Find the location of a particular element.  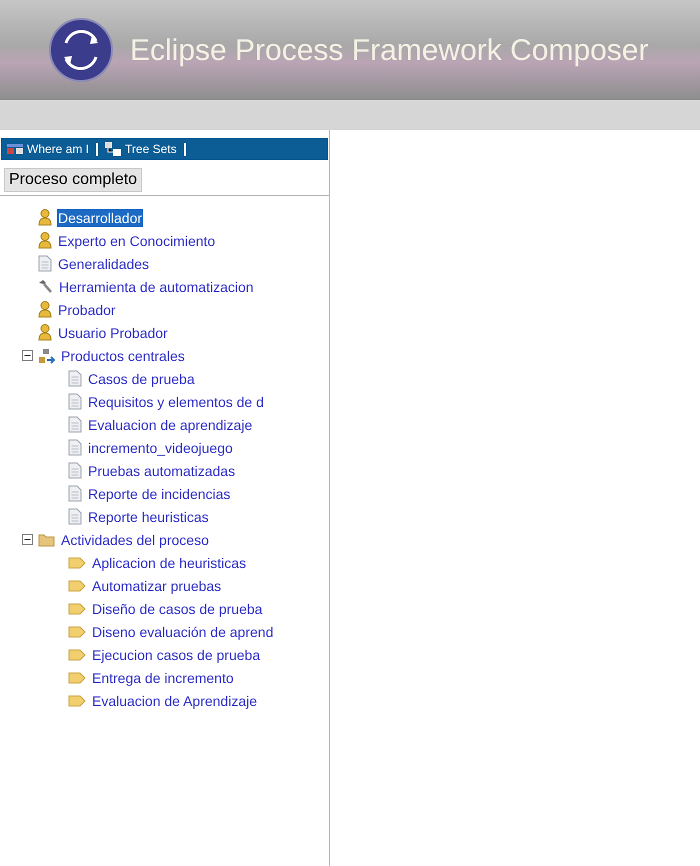

tree-item: Pruebas automatizadas is located at coordinates (161, 471).